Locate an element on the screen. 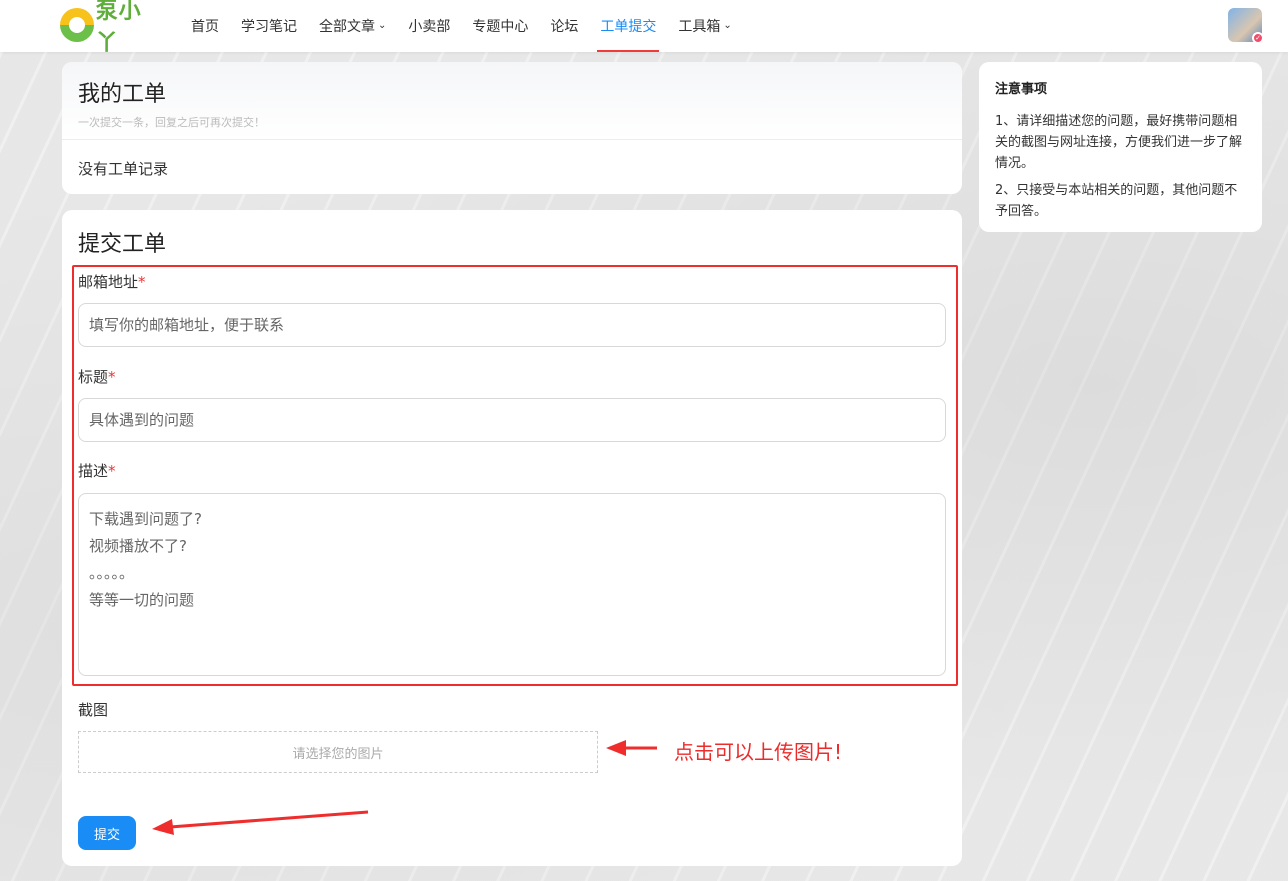 The image size is (1288, 881). empty-tickets-message: 没有工单记录 is located at coordinates (123, 169).